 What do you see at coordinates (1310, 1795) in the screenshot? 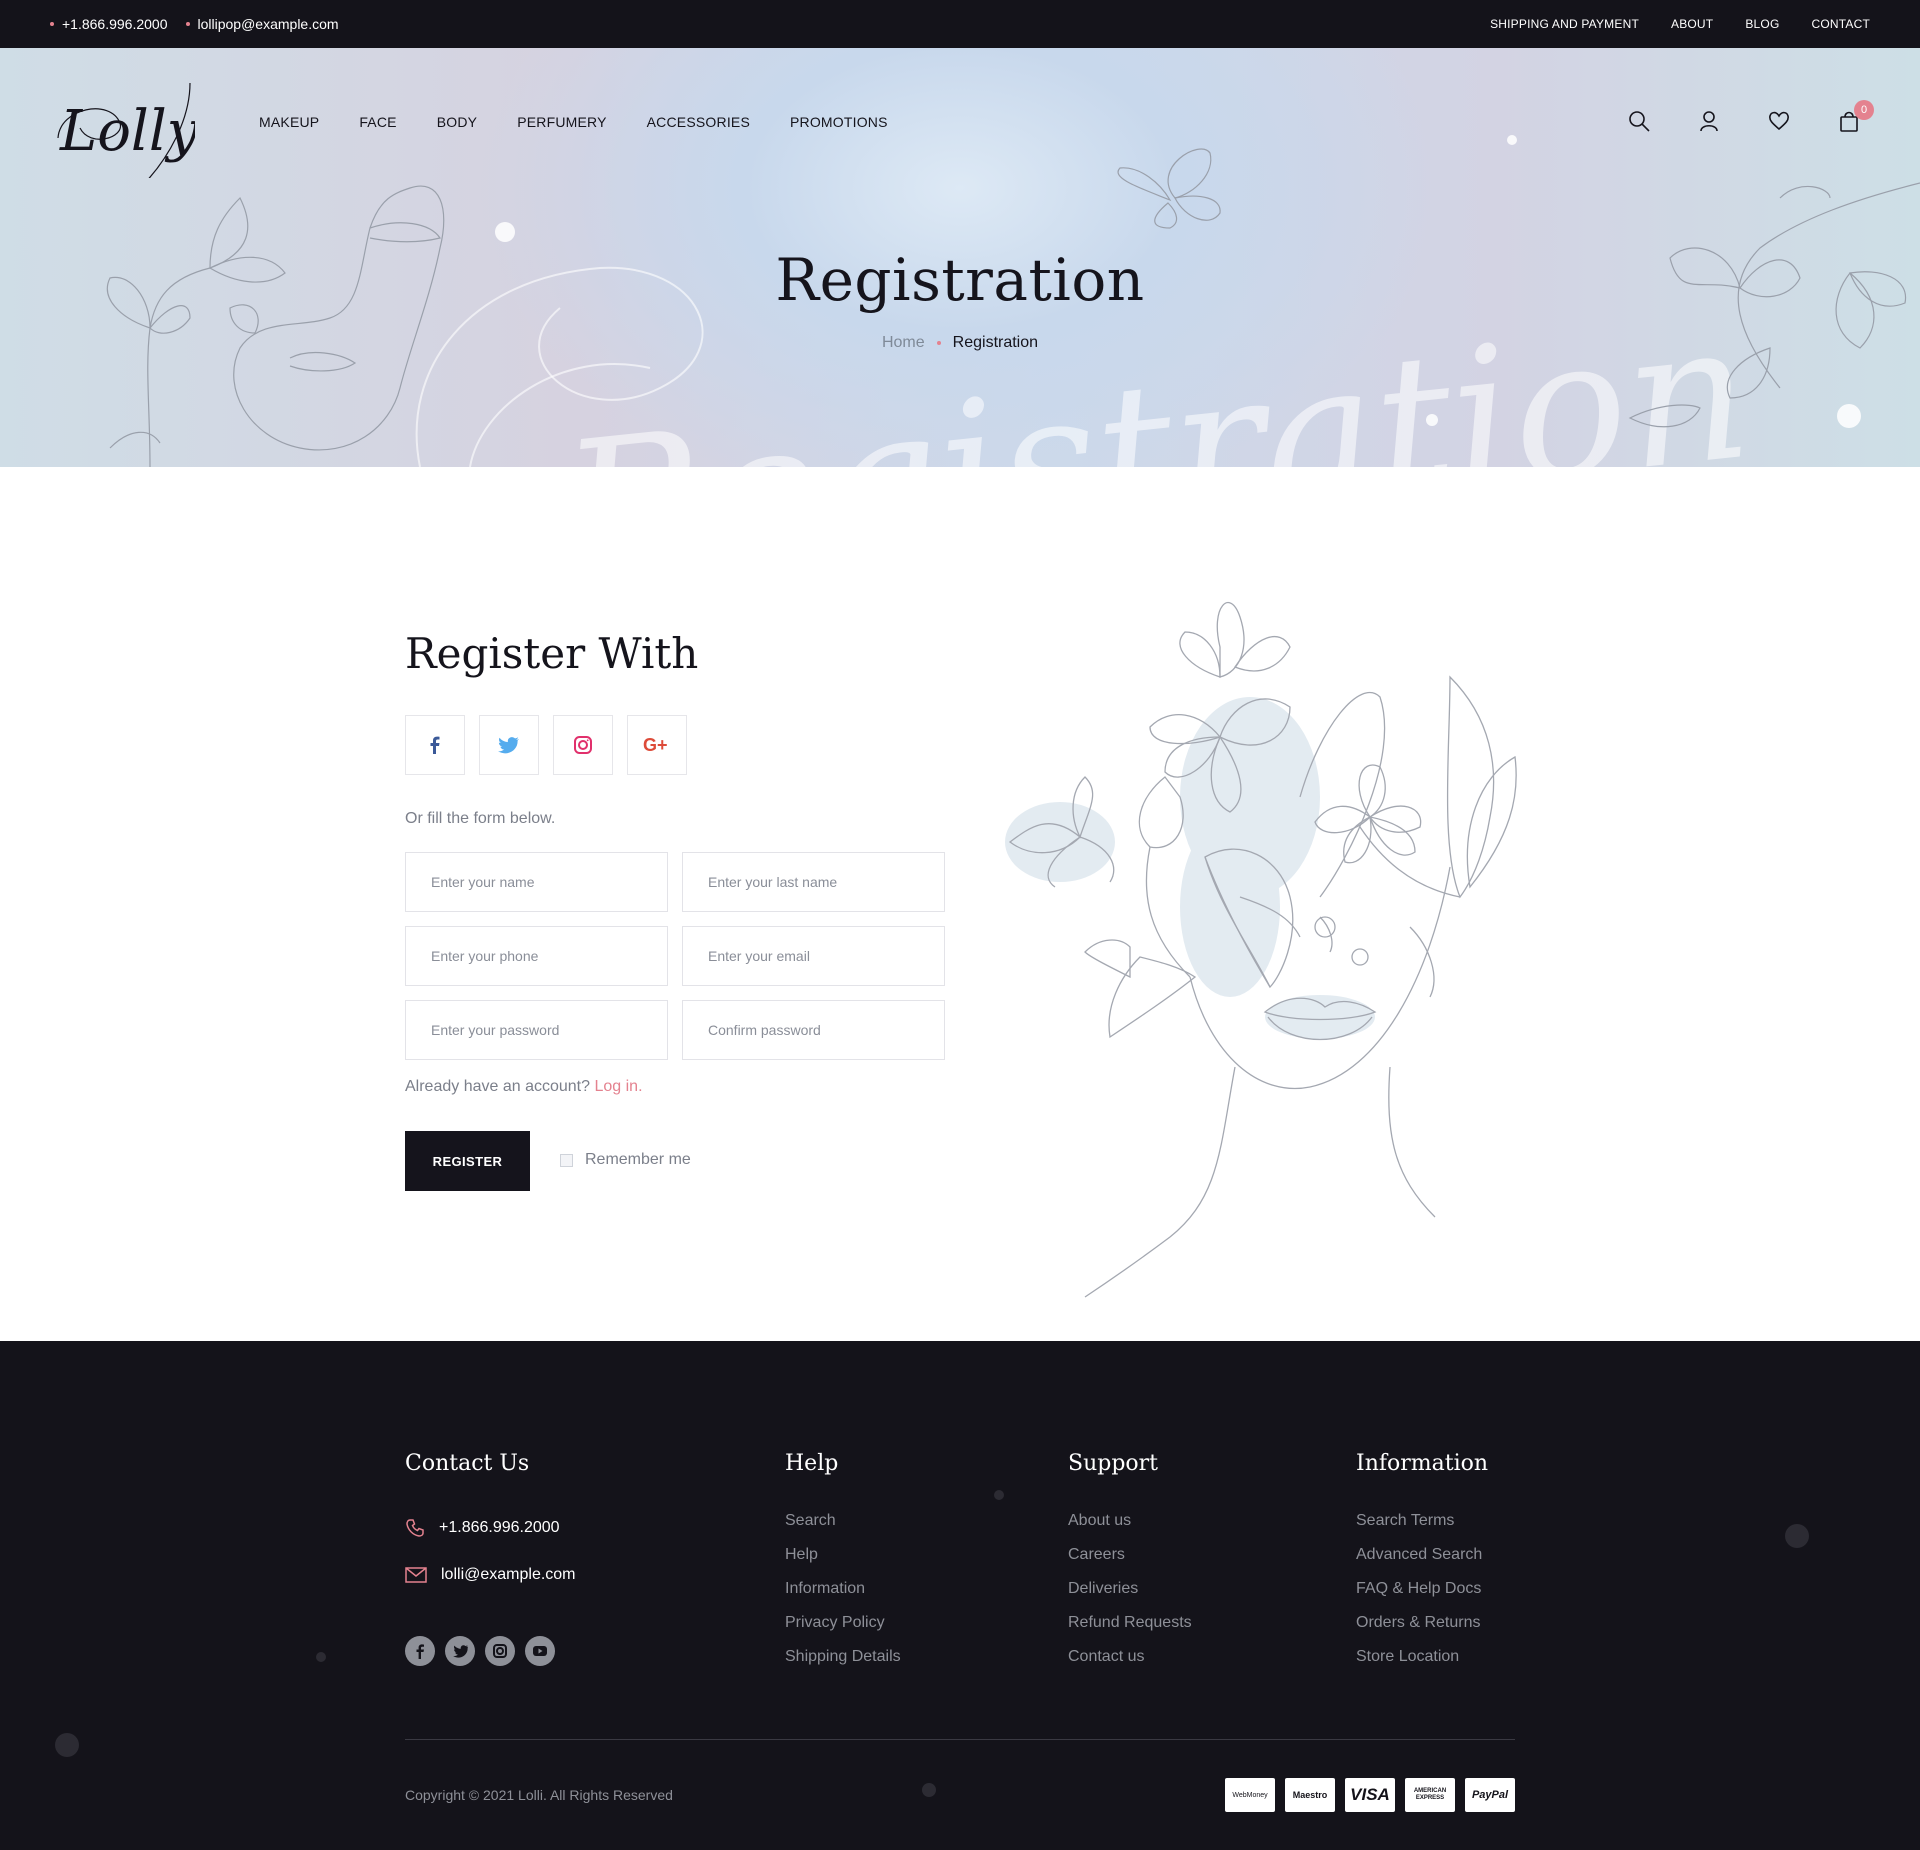
I see `maestro-logo: Maestro` at bounding box center [1310, 1795].